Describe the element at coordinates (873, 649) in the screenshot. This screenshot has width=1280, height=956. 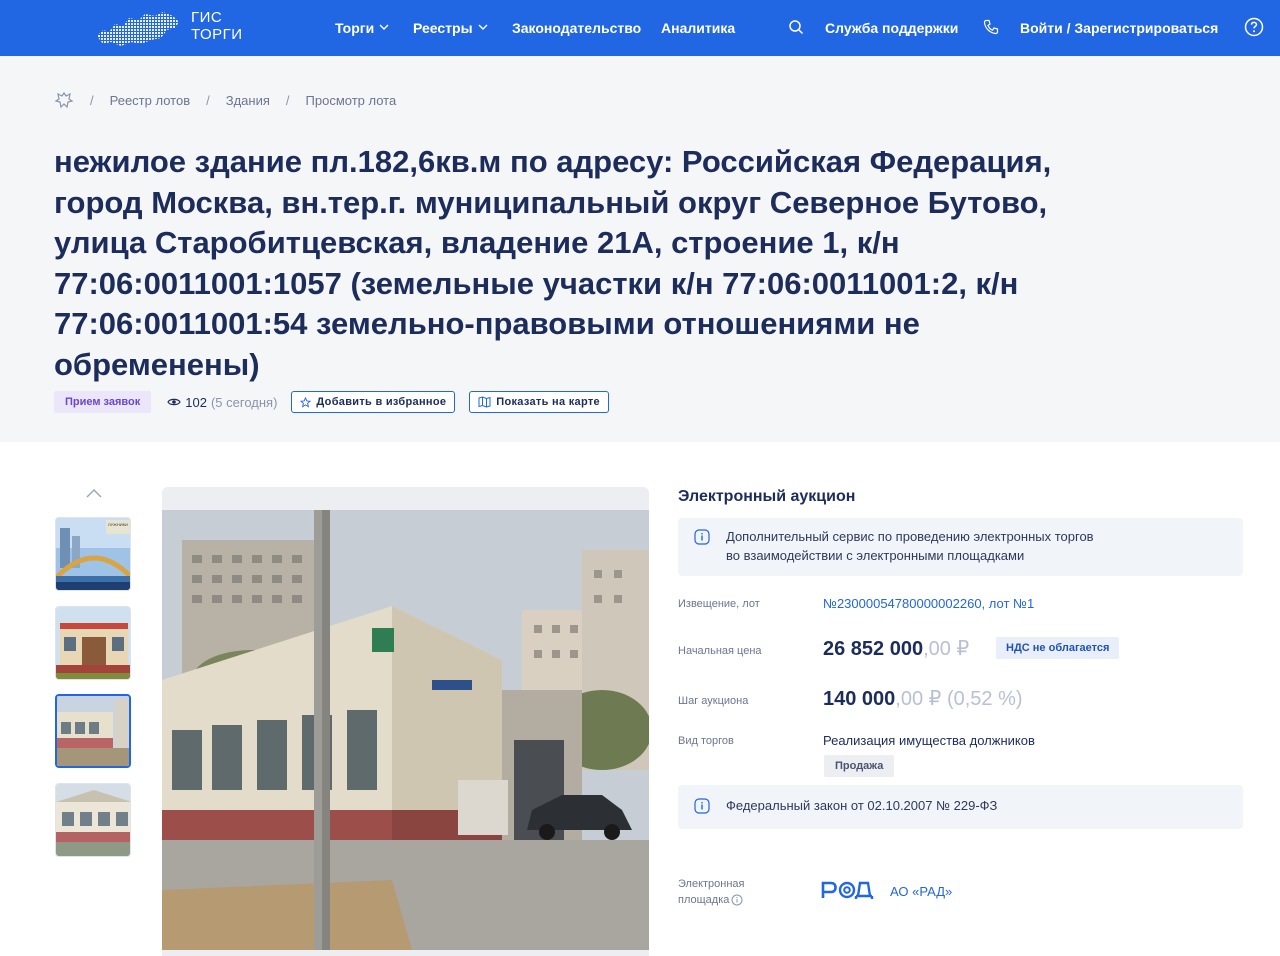
I see `start-price-main: 26 852 000` at that location.